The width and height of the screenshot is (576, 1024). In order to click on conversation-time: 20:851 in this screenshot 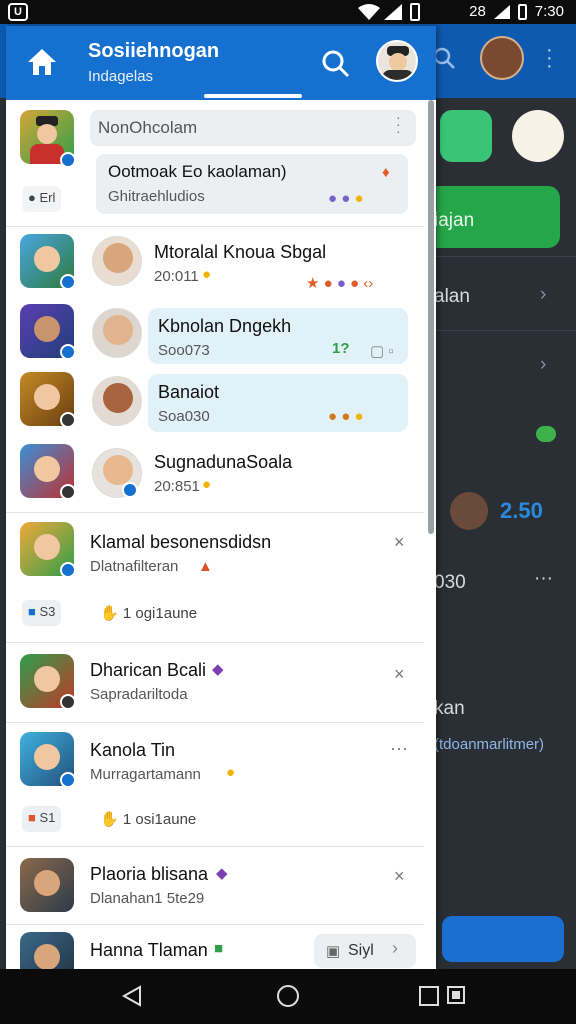, I will do `click(177, 486)`.